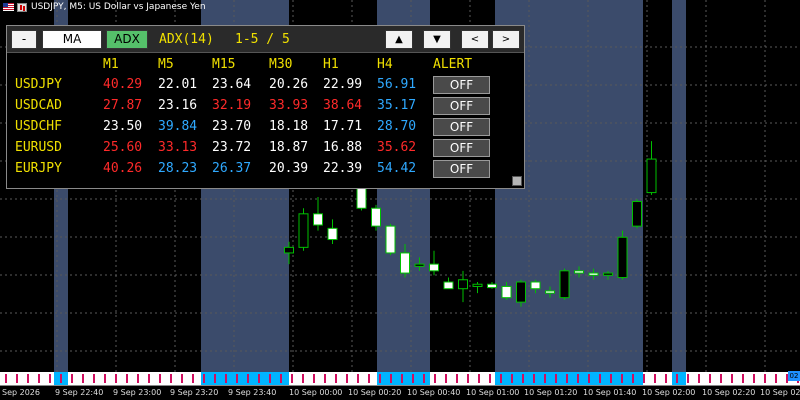 The width and height of the screenshot is (800, 400). Describe the element at coordinates (610, 392) in the screenshot. I see `time-label: 10 Sep 01:40` at that location.